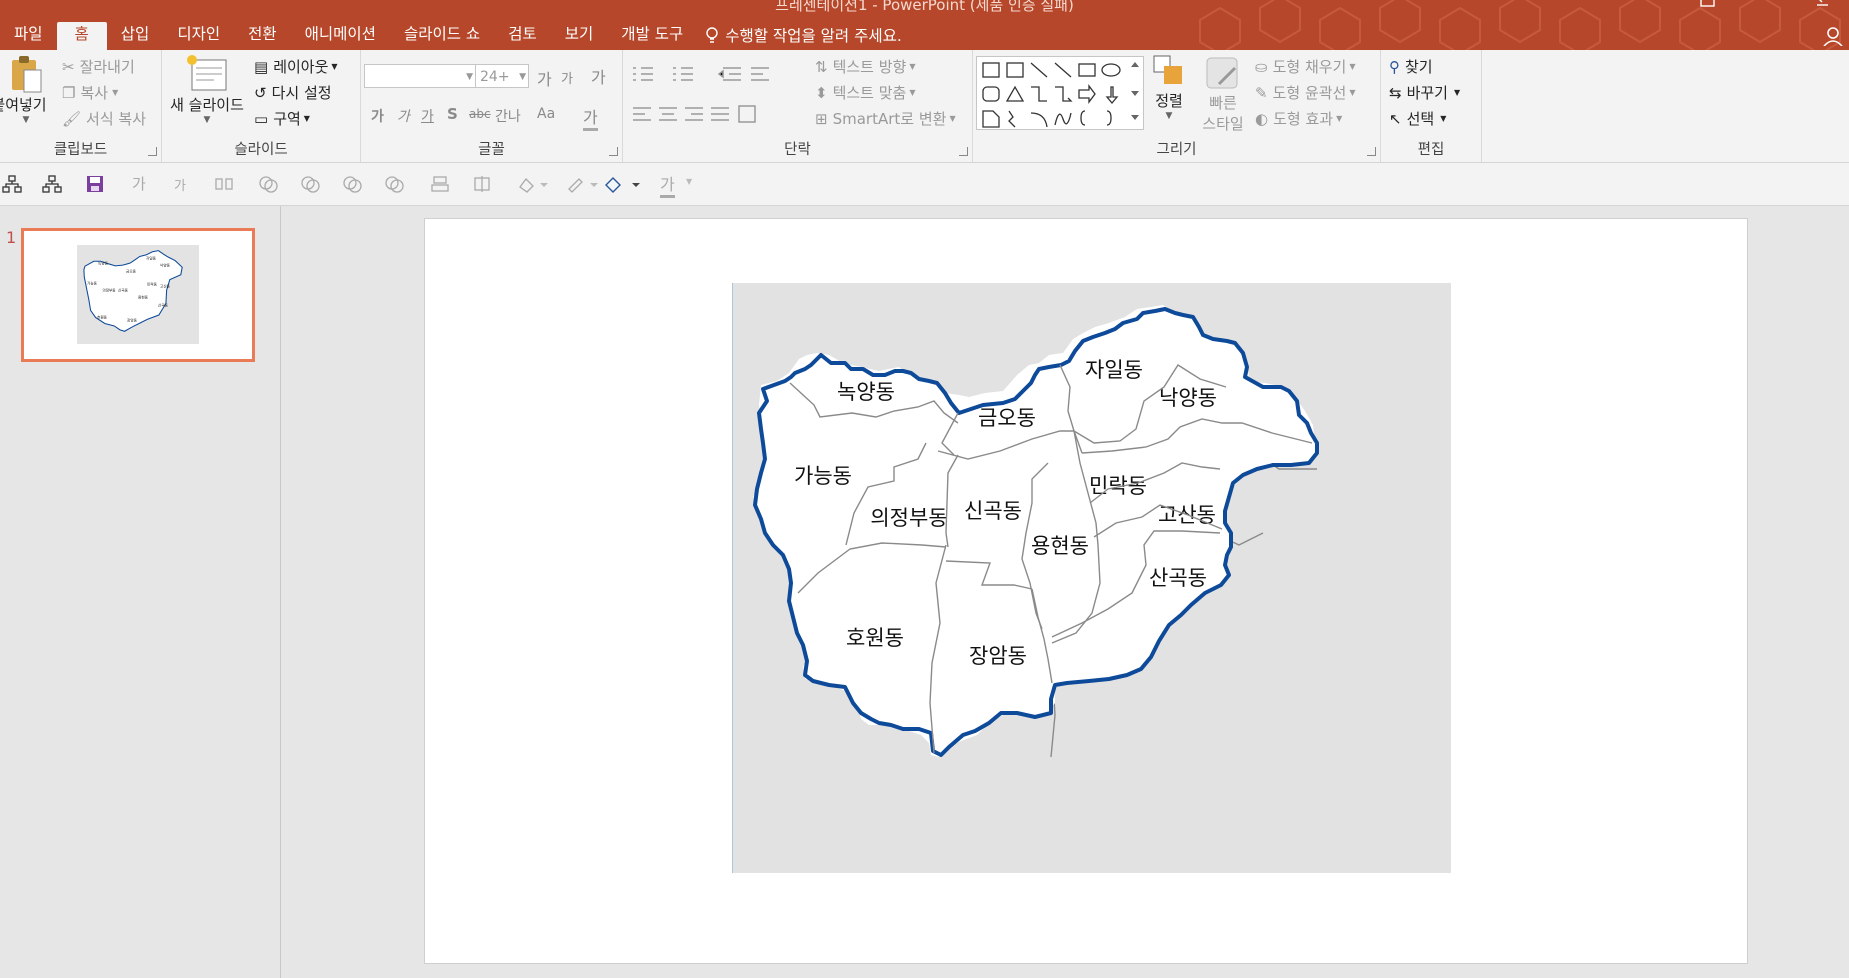  I want to click on tab-animations: 애니메이션, so click(340, 36).